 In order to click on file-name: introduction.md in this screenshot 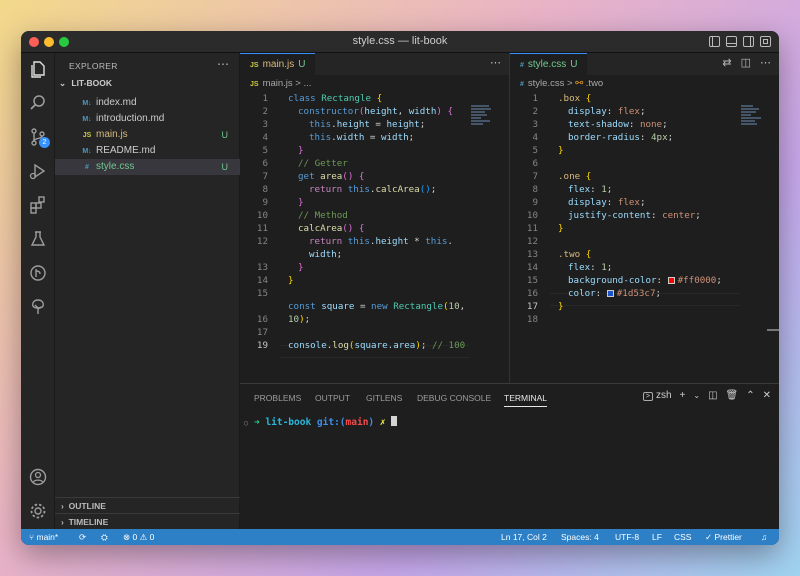, I will do `click(130, 118)`.